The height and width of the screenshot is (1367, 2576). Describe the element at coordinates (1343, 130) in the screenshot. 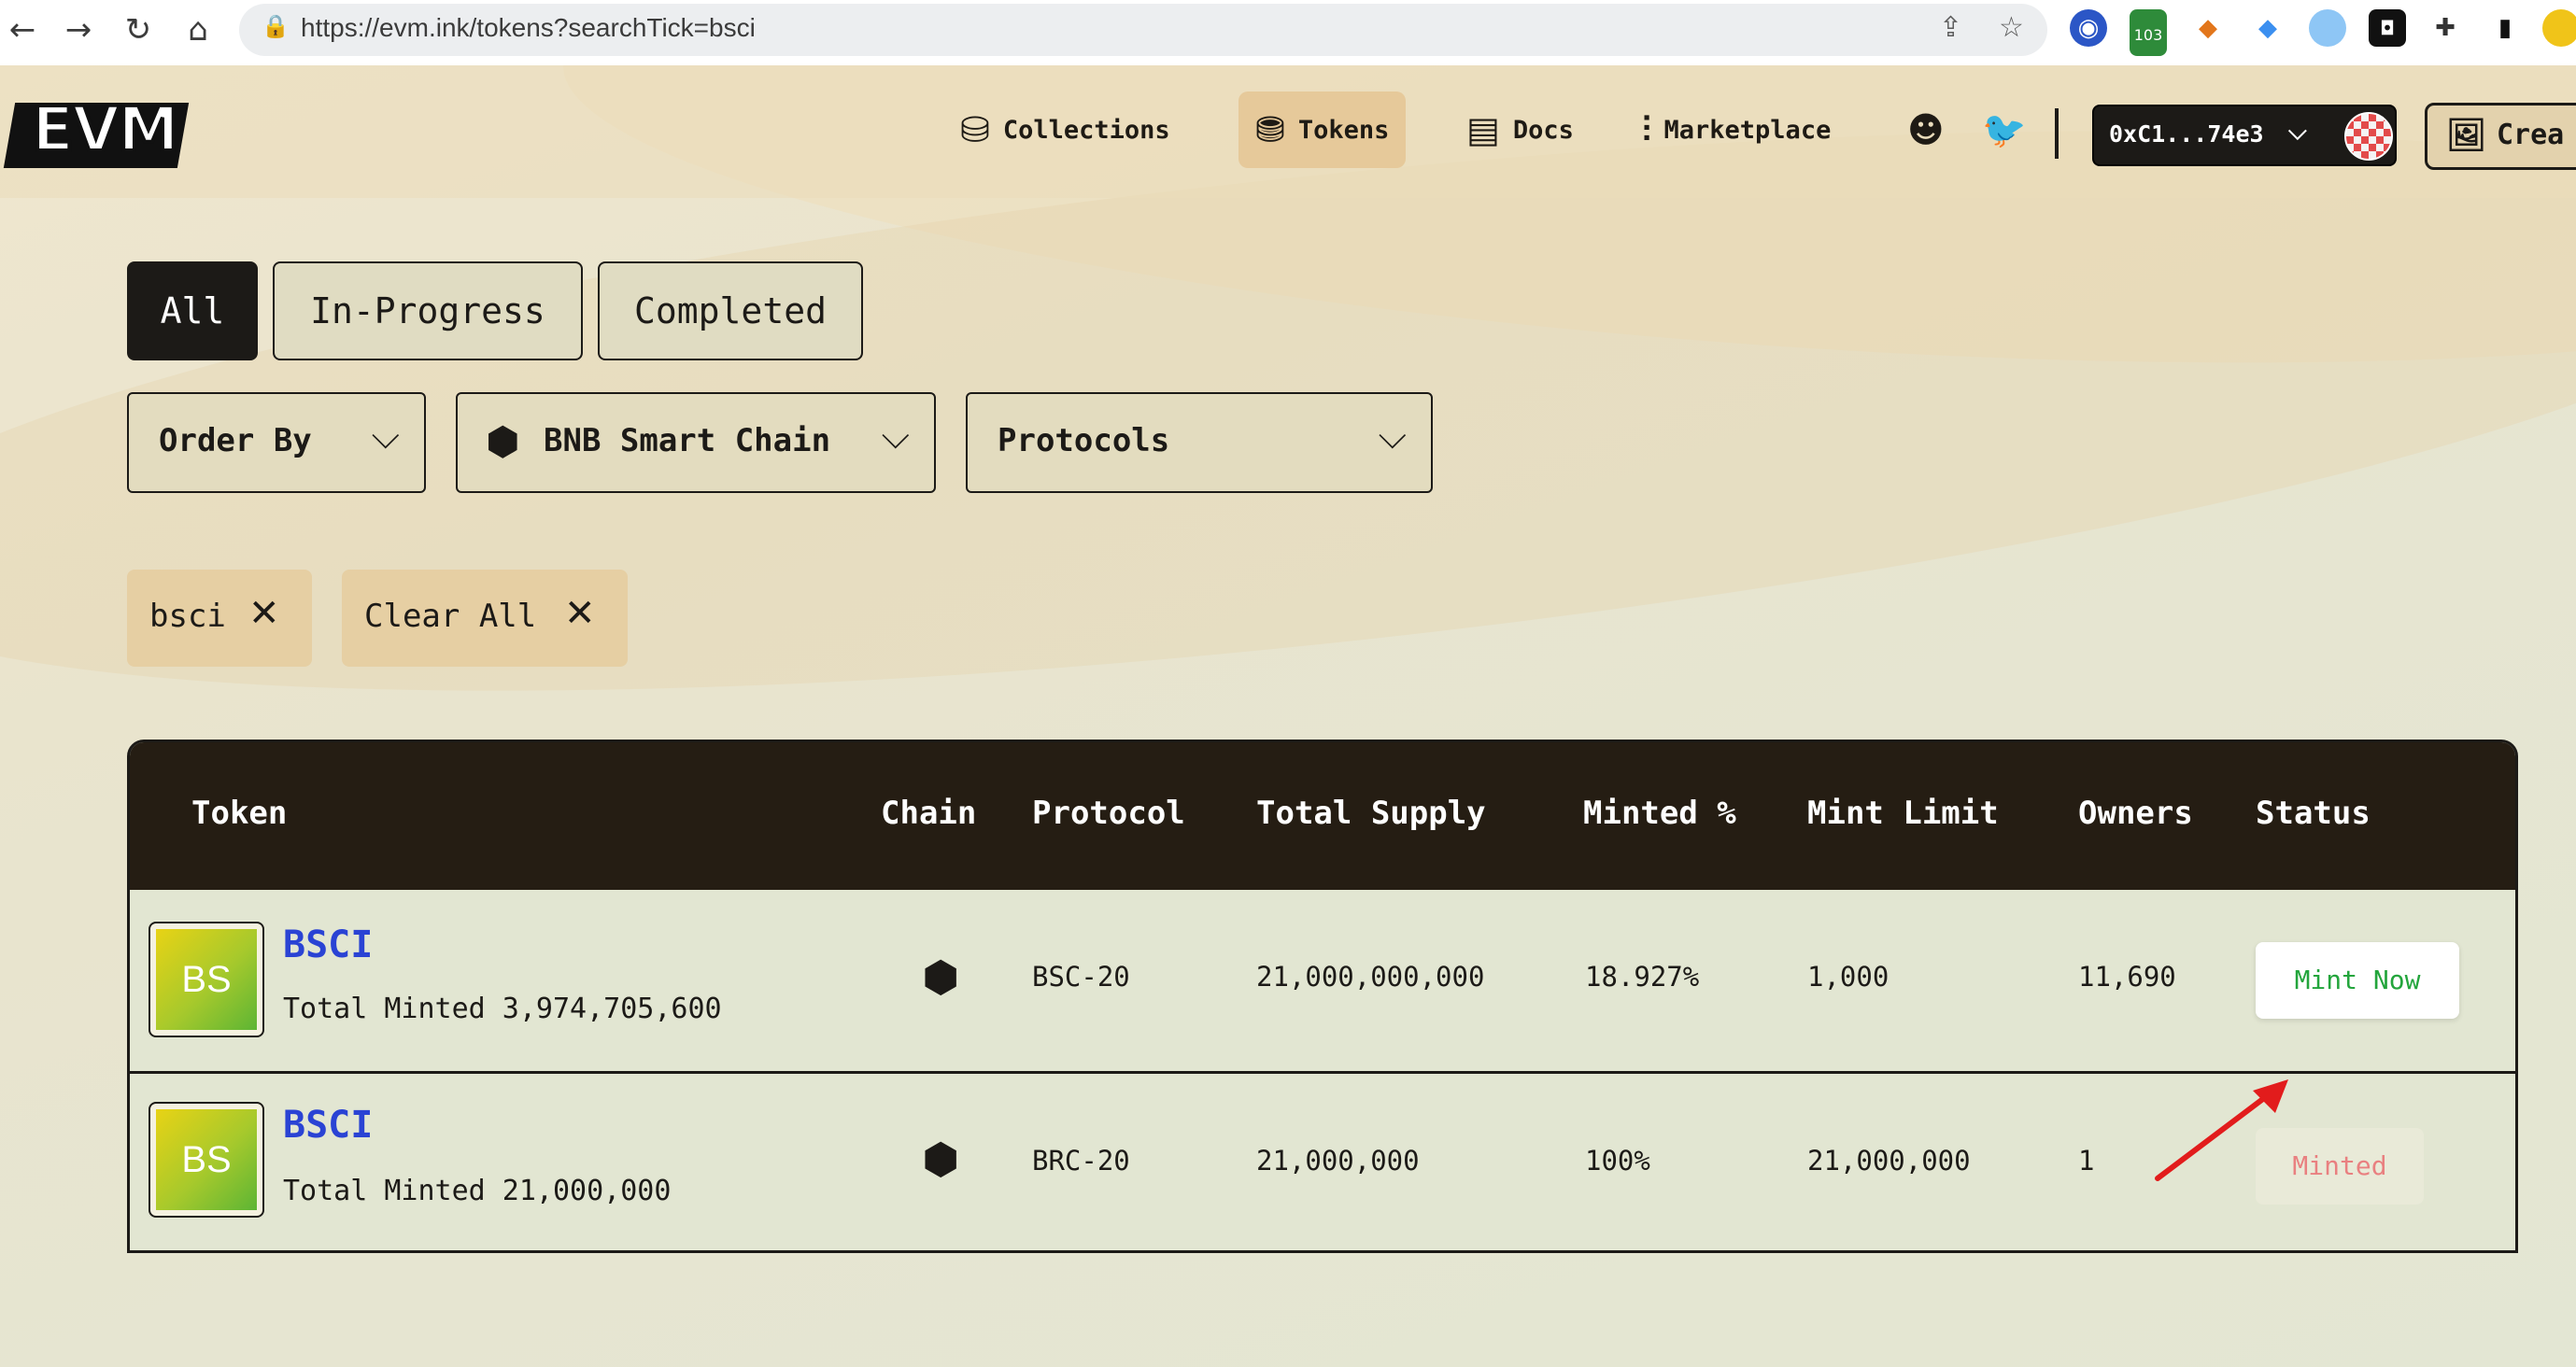

I see `nav-tokens-label: Tokens` at that location.